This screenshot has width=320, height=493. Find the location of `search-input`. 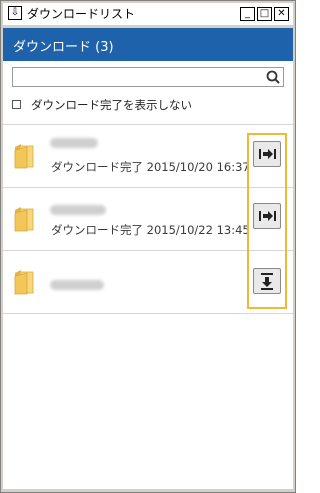

search-input is located at coordinates (137, 77).